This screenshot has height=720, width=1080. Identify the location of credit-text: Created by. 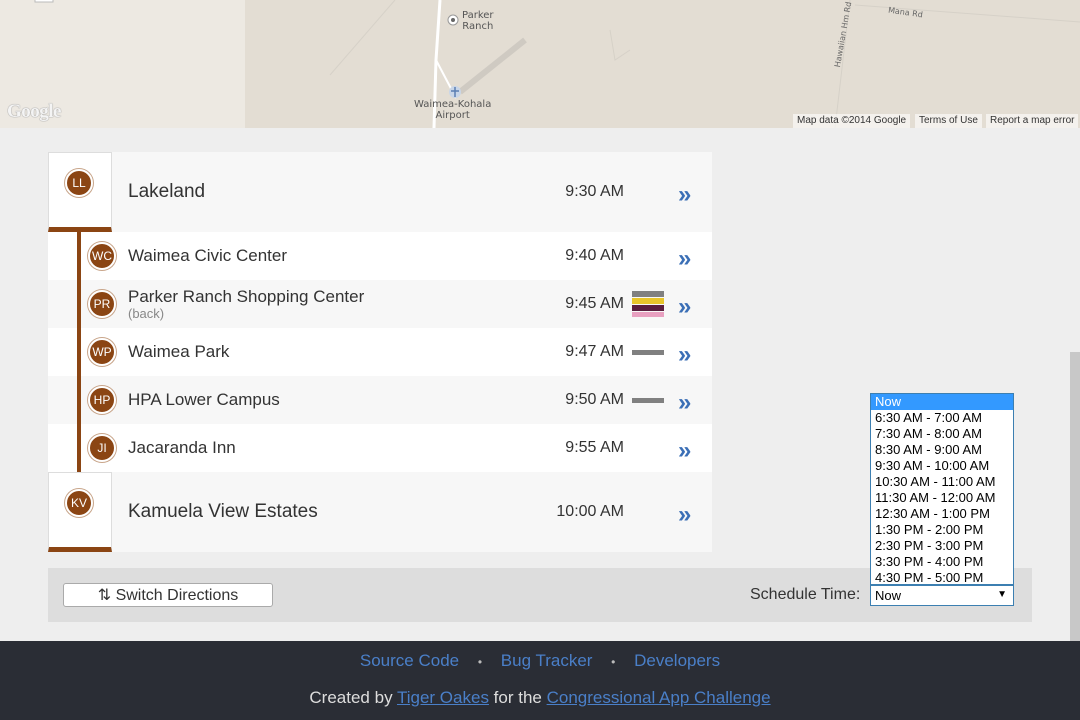
(353, 697).